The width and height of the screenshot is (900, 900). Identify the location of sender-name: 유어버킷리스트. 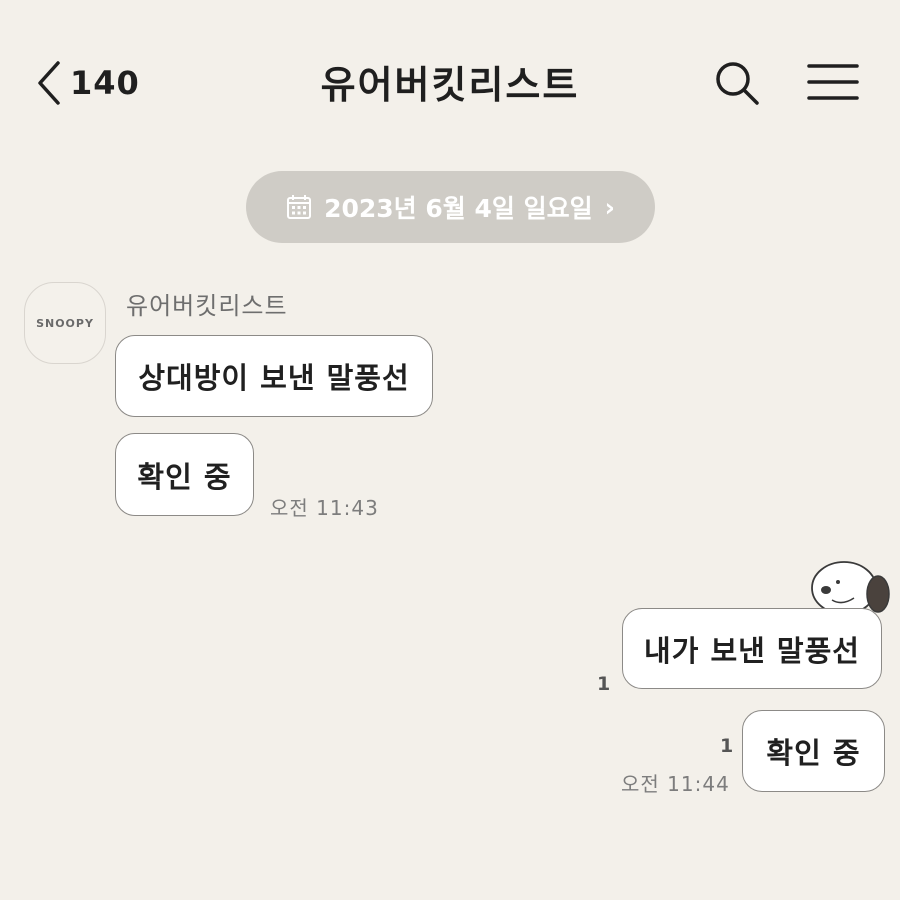
(207, 306).